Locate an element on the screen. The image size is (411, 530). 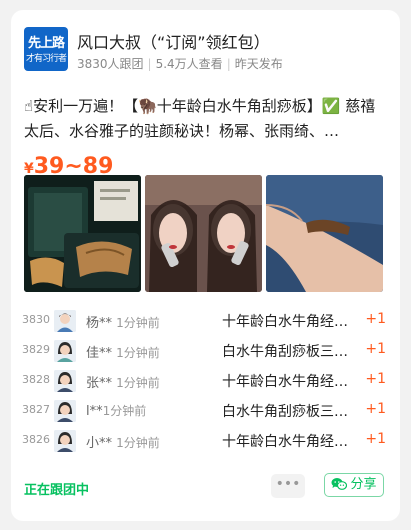
author-name: 风口大叔（“订阅”领红包） is located at coordinates (173, 41).